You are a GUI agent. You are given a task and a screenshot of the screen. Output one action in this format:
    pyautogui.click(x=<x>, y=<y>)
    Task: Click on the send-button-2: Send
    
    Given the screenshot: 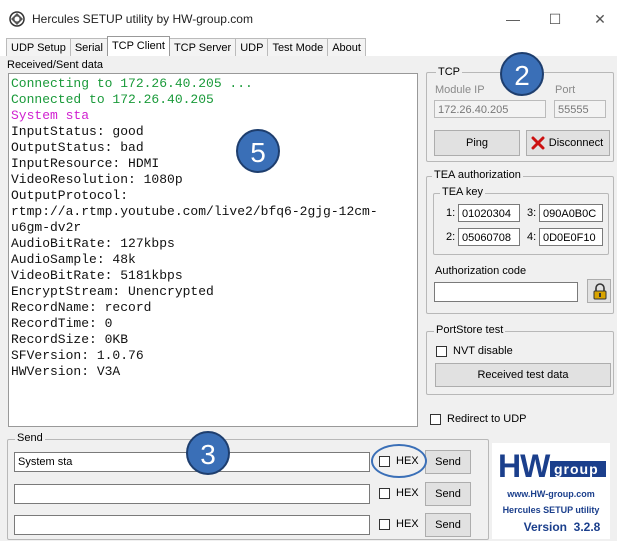 What is the action you would take?
    pyautogui.click(x=448, y=494)
    